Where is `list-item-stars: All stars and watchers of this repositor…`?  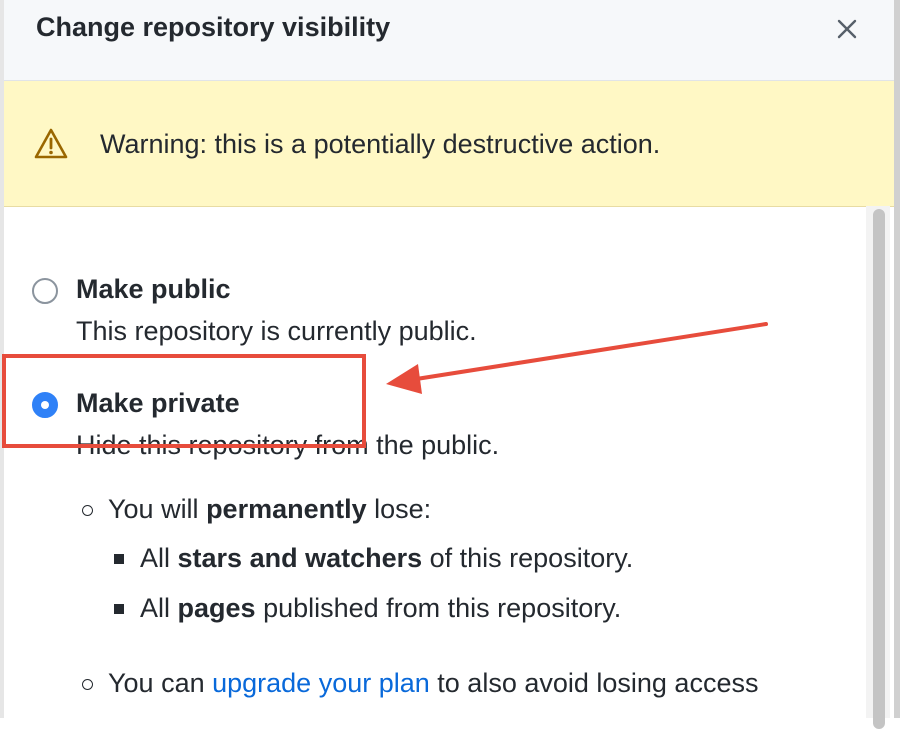 list-item-stars: All stars and watchers of this repositor… is located at coordinates (387, 558).